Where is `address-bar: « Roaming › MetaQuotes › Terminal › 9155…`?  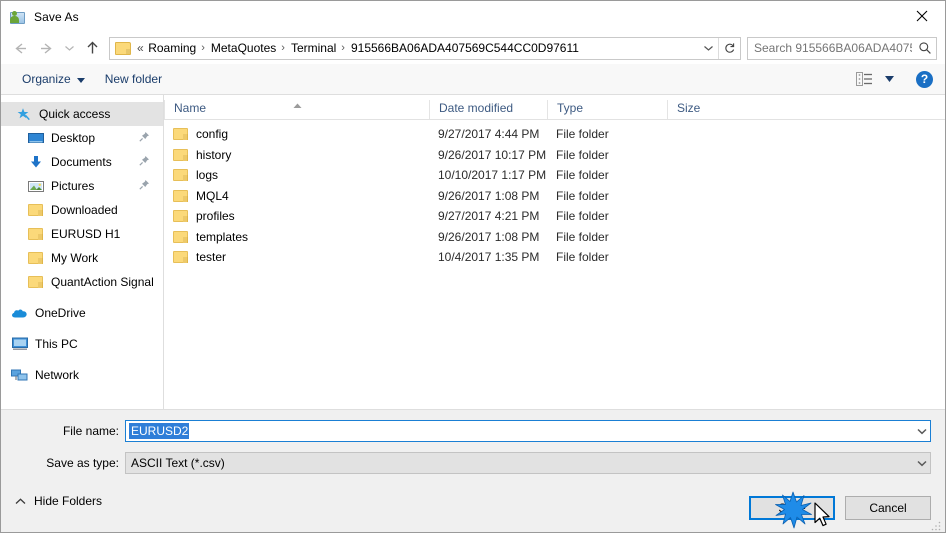
address-bar: « Roaming › MetaQuotes › Terminal › 9155… is located at coordinates (425, 48).